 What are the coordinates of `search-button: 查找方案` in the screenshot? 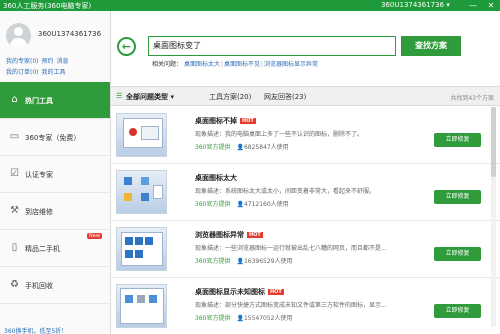 It's located at (431, 46).